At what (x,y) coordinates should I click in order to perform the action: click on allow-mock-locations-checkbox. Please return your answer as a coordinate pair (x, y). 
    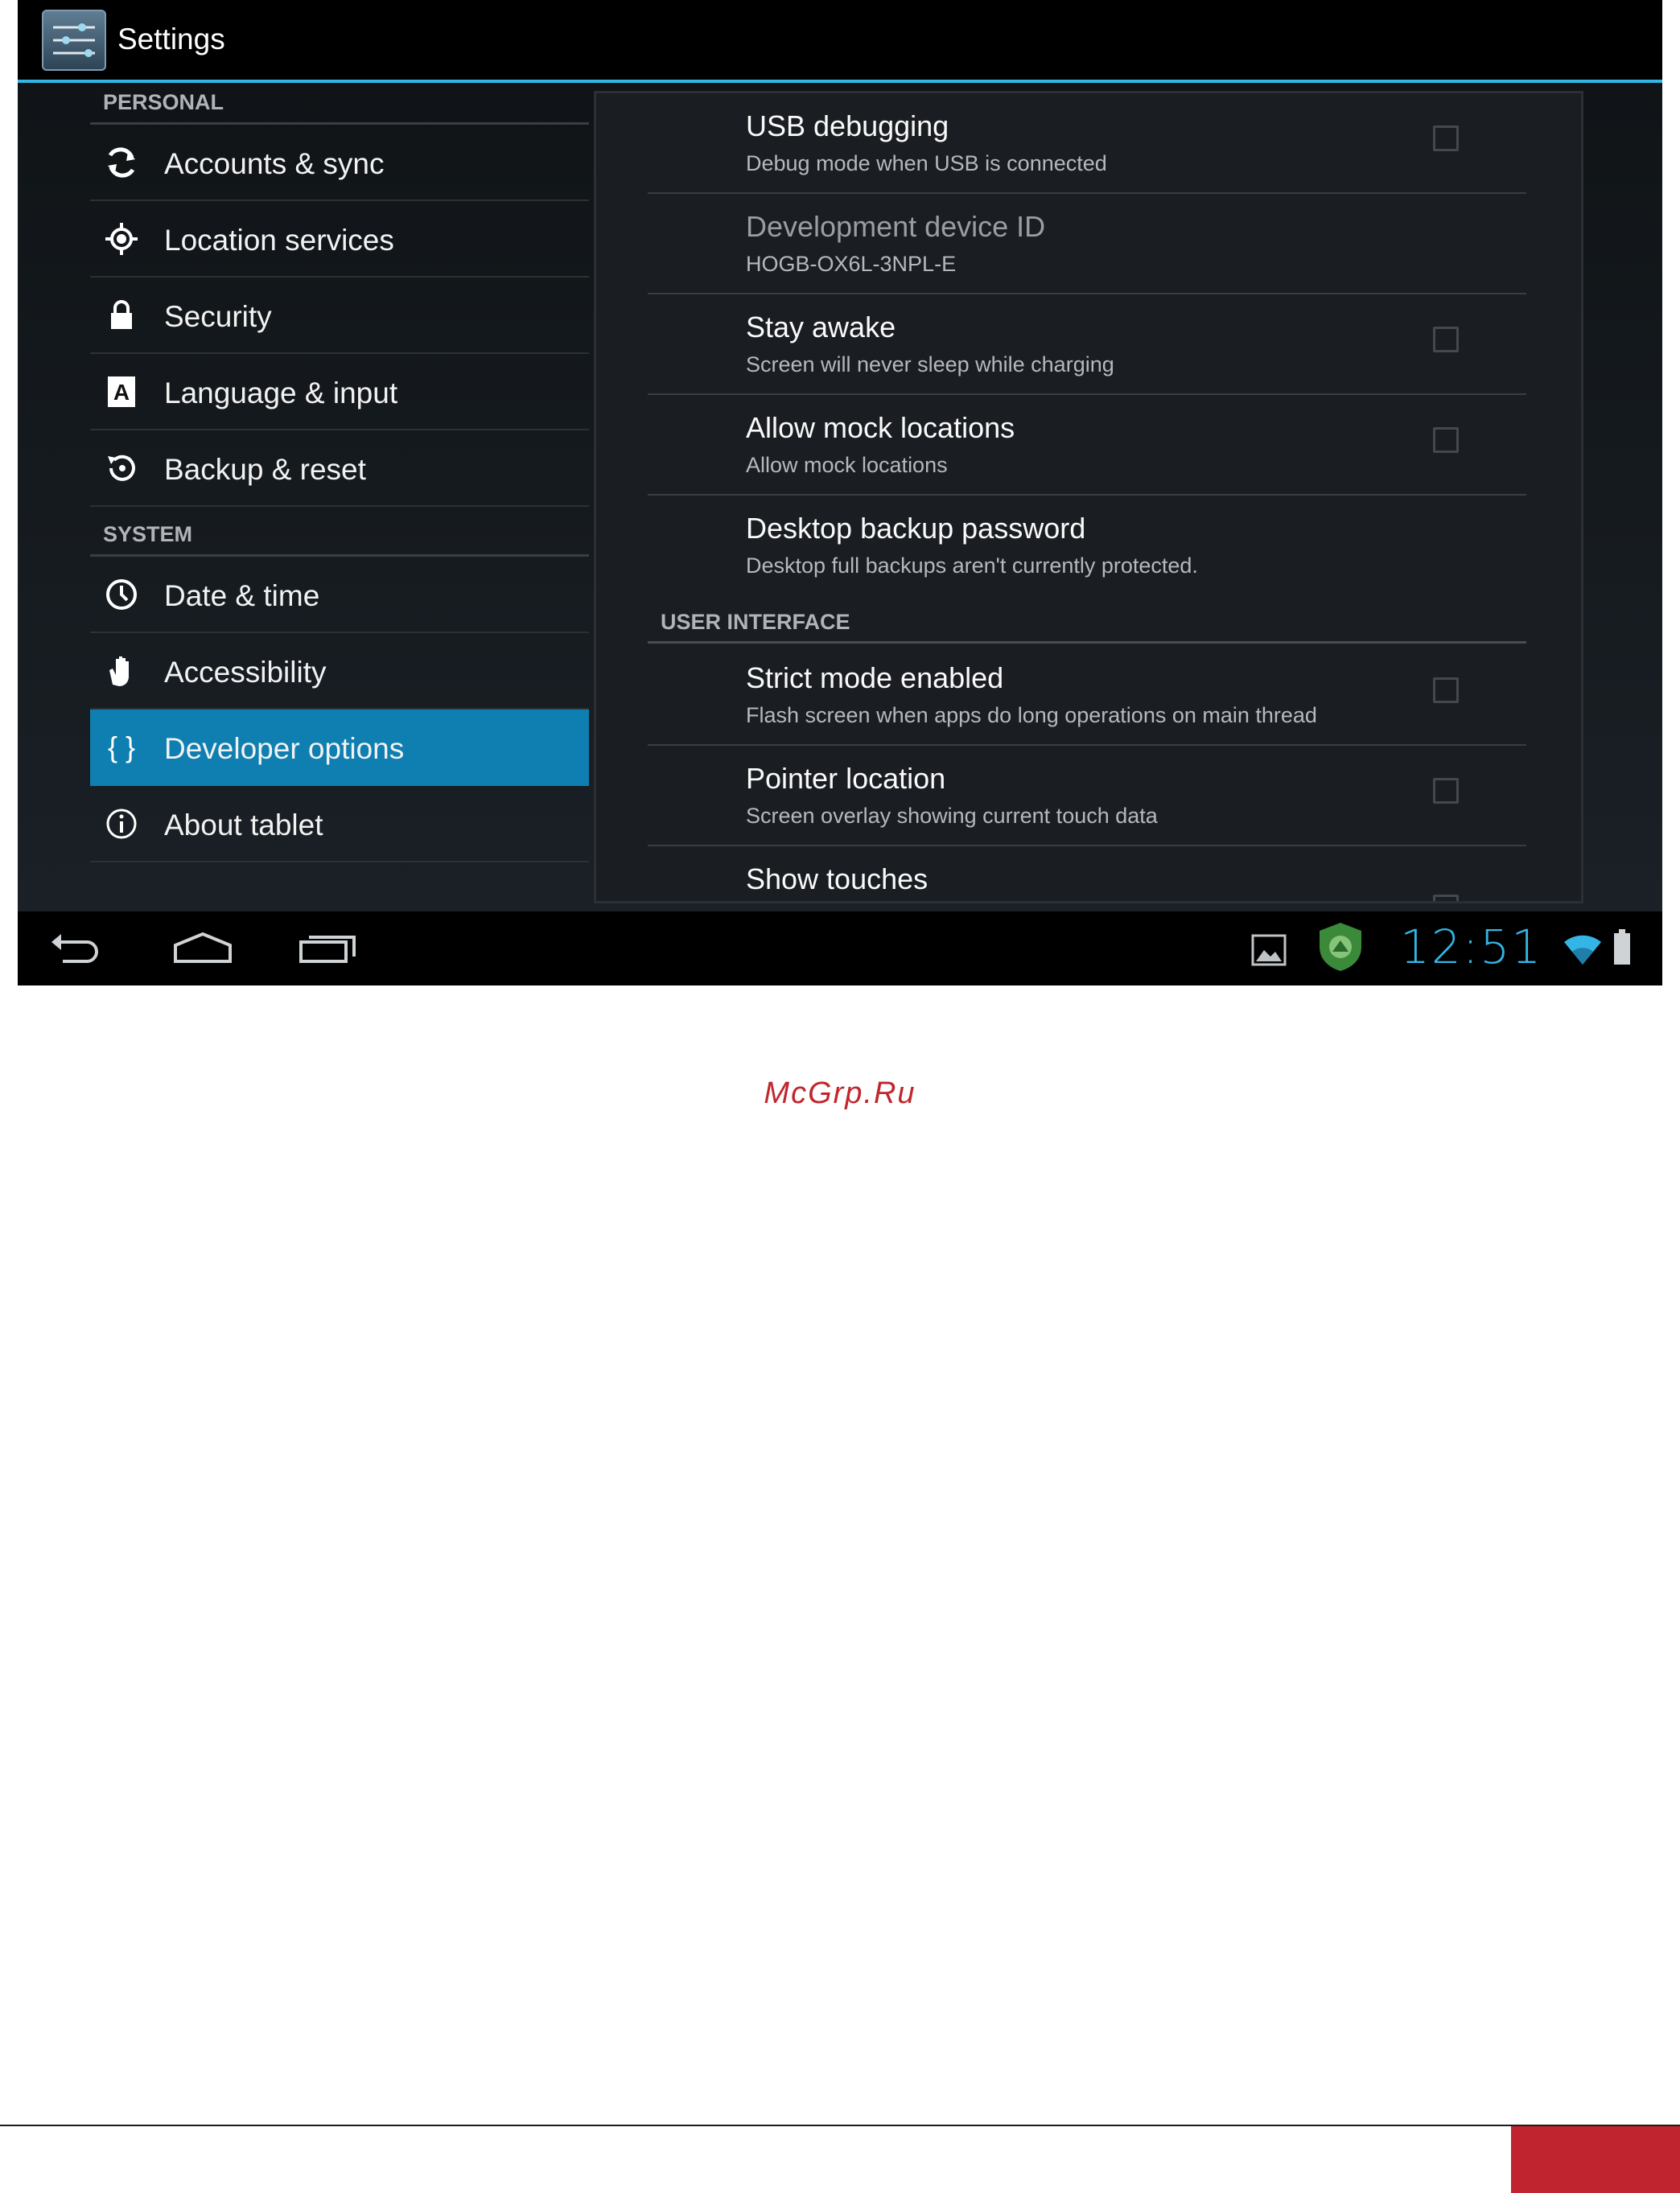
    Looking at the image, I should click on (1446, 440).